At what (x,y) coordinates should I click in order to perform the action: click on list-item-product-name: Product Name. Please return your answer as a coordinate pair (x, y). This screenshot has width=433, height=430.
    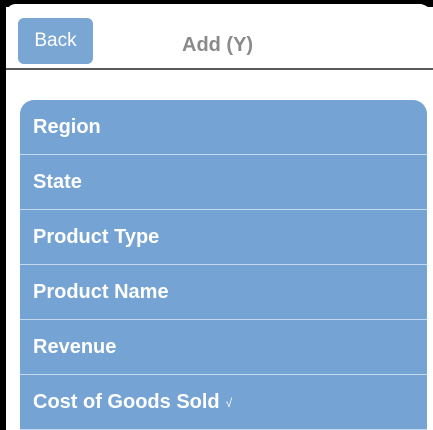
    Looking at the image, I should click on (223, 292).